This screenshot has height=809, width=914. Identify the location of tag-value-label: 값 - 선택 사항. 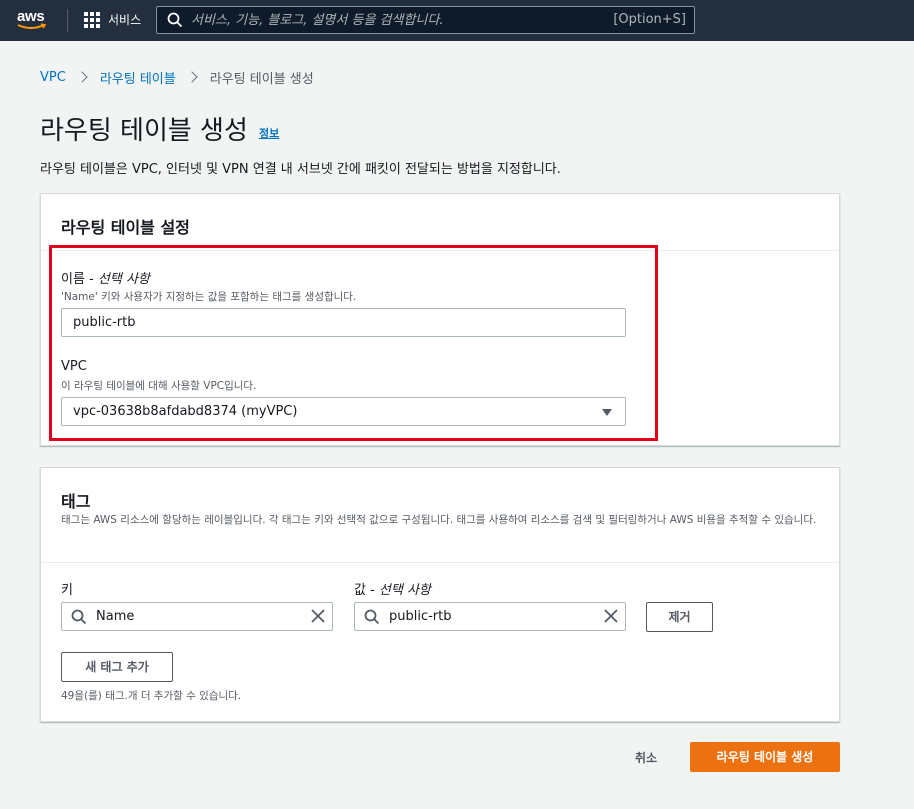
(392, 588).